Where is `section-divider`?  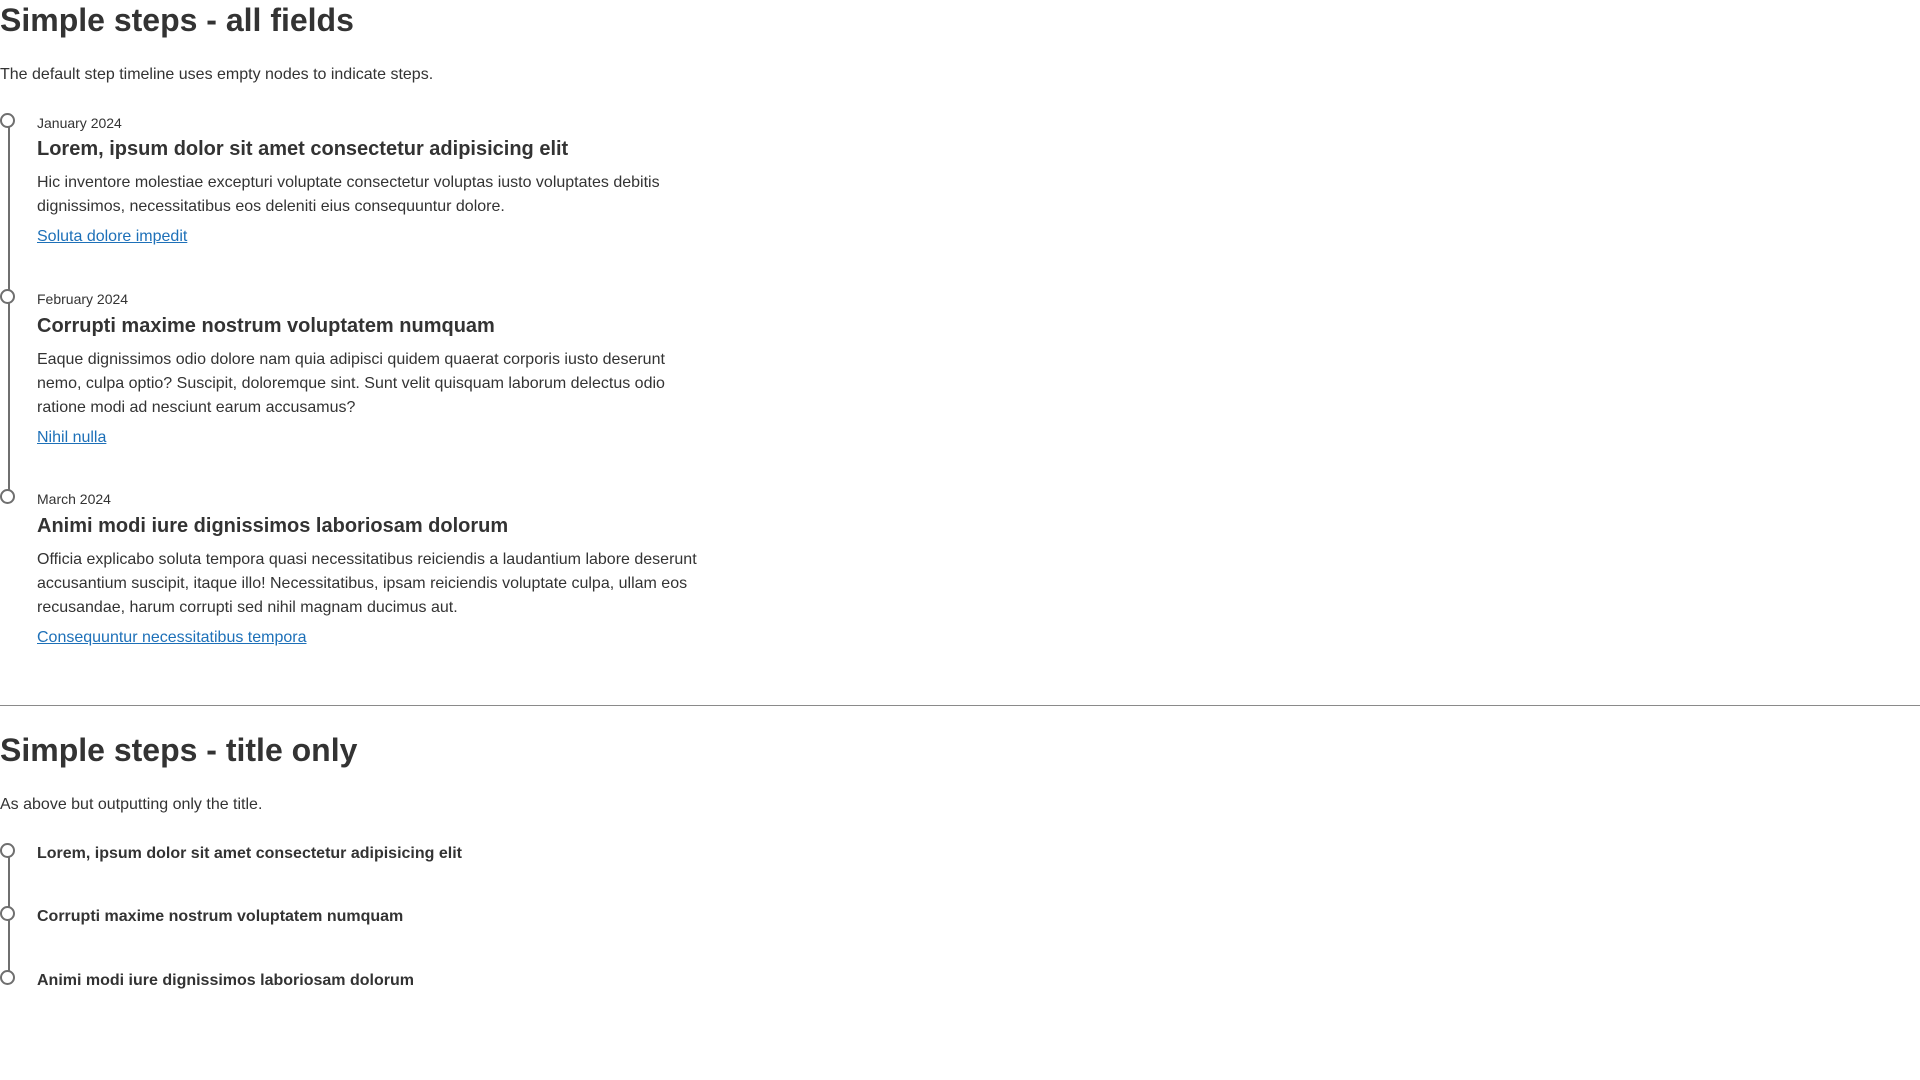
section-divider is located at coordinates (960, 705).